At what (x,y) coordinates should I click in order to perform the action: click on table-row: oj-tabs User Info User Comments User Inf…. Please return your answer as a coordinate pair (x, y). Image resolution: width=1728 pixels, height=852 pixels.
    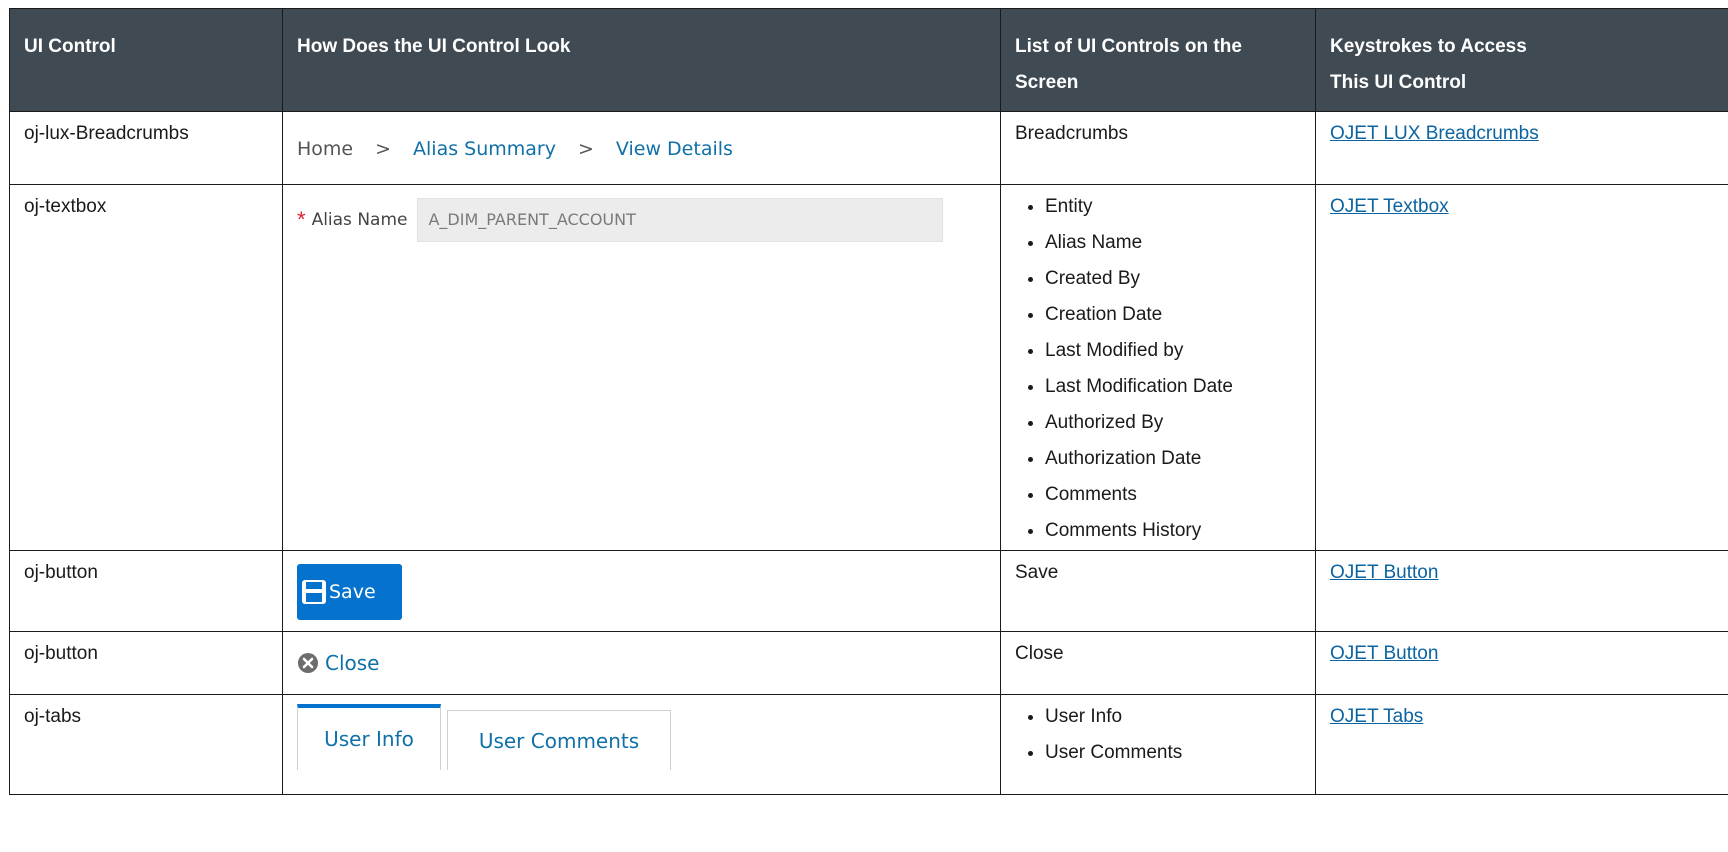
    Looking at the image, I should click on (868, 744).